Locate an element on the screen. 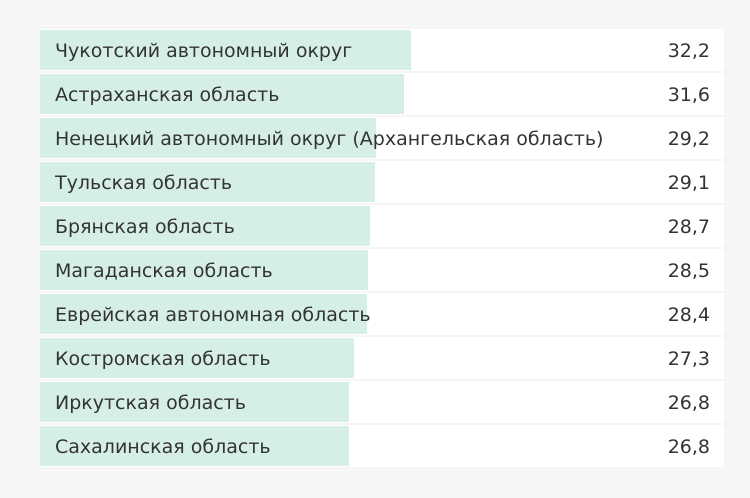 This screenshot has width=750, height=498. category-label: Магаданская область is located at coordinates (164, 271).